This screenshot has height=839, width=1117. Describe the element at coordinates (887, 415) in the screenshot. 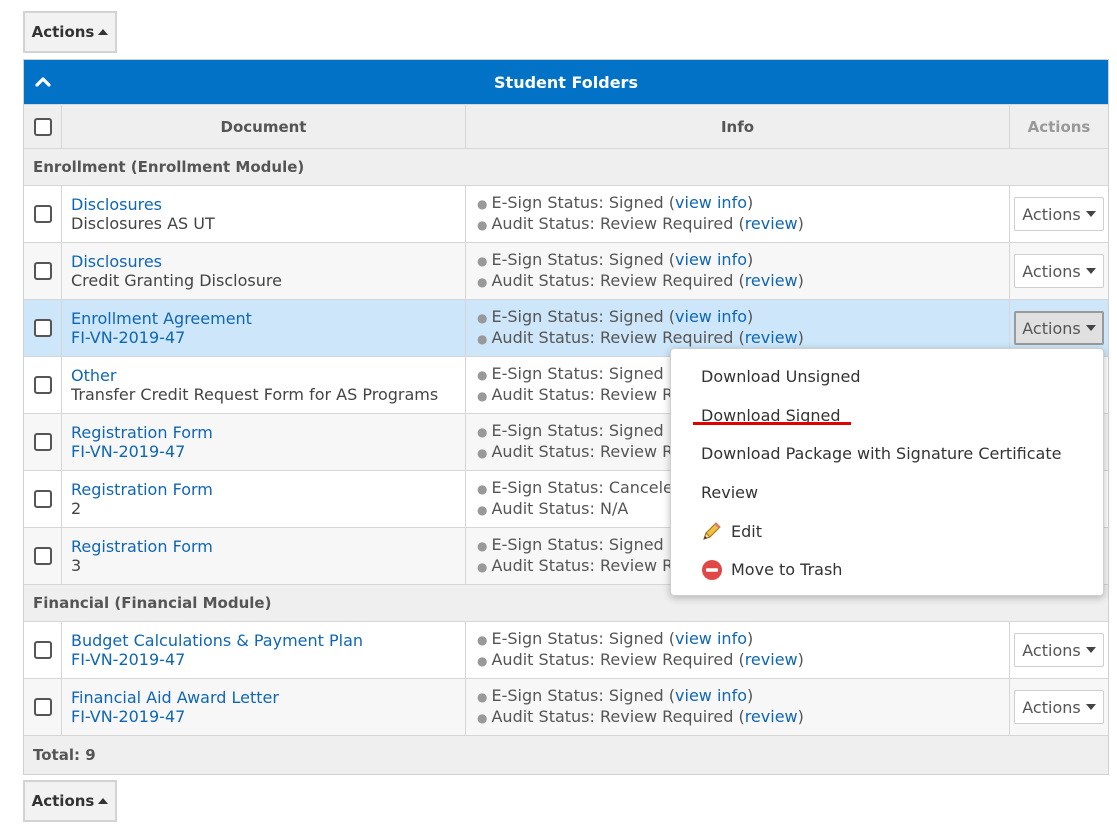

I see `menu-item-download-signed: Download Signed` at that location.